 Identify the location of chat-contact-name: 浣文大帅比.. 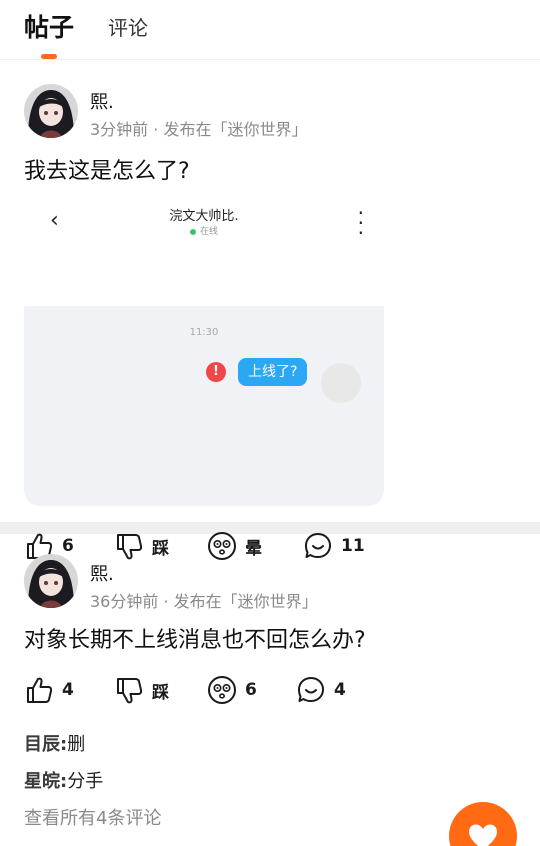
(204, 216).